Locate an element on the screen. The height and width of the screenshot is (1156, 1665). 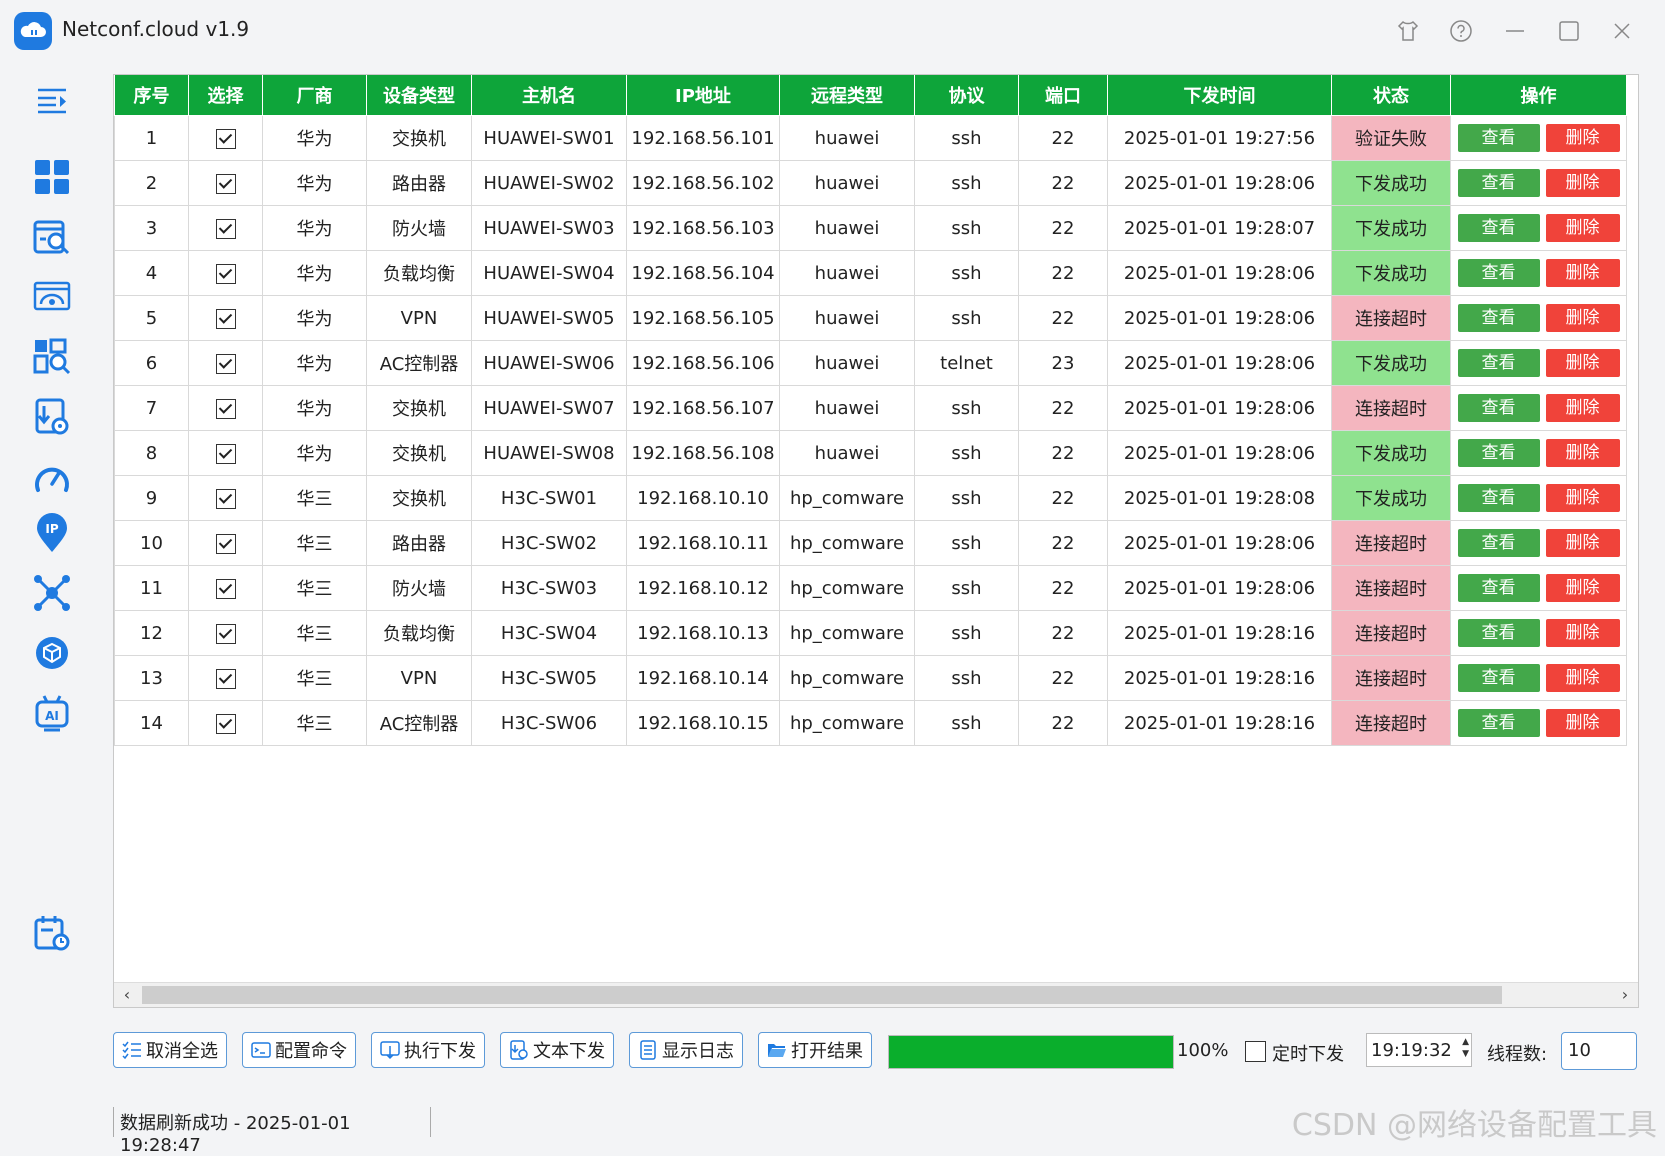
column-header: 厂商 is located at coordinates (314, 95).